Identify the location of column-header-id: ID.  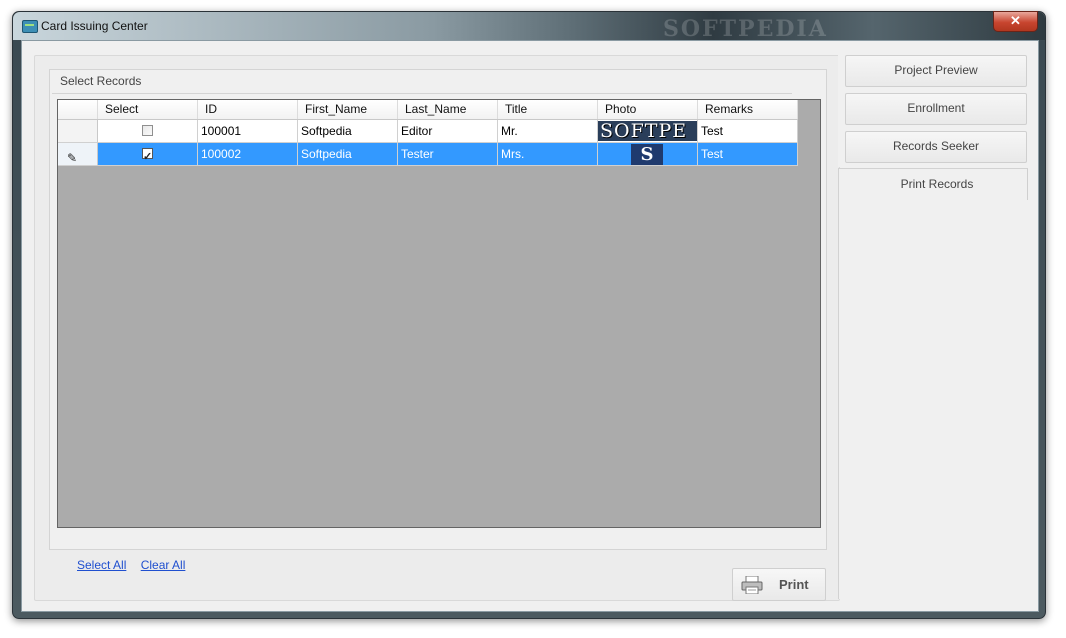
(248, 109).